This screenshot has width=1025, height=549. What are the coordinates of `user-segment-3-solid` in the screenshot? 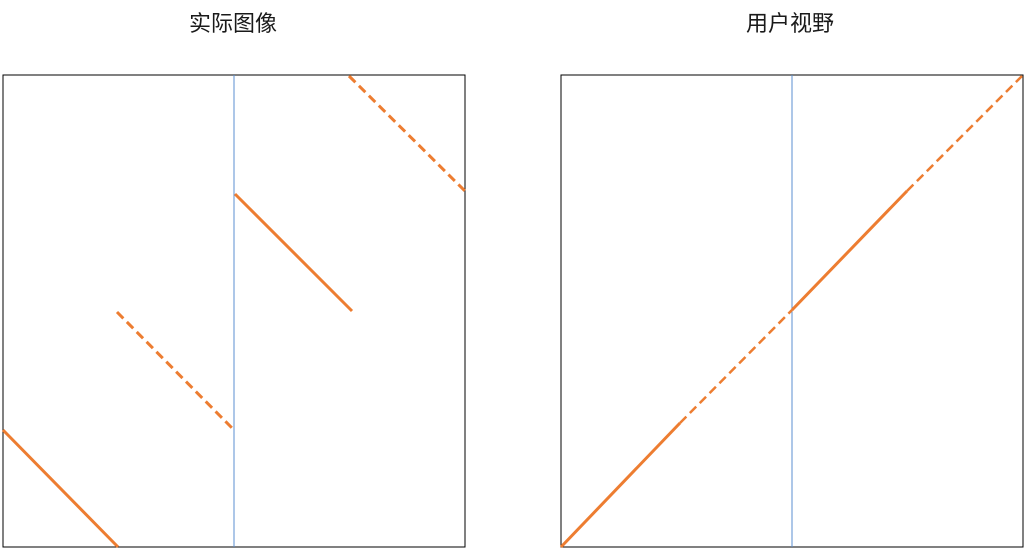 It's located at (849, 250).